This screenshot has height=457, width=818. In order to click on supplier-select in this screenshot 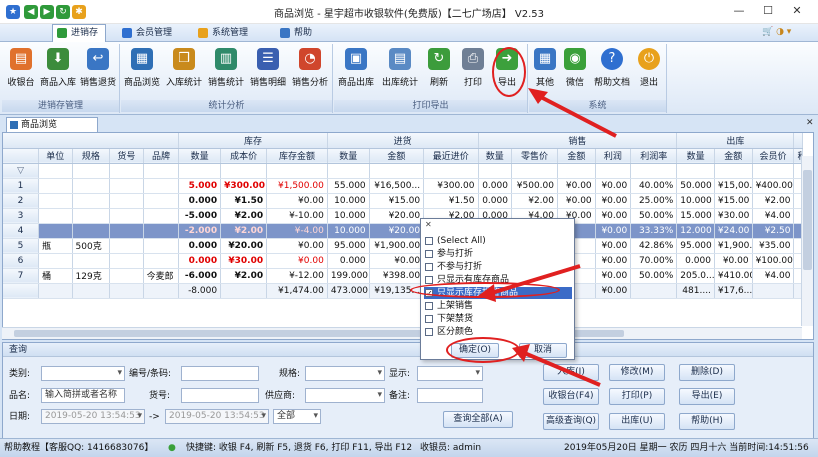, I will do `click(345, 395)`.